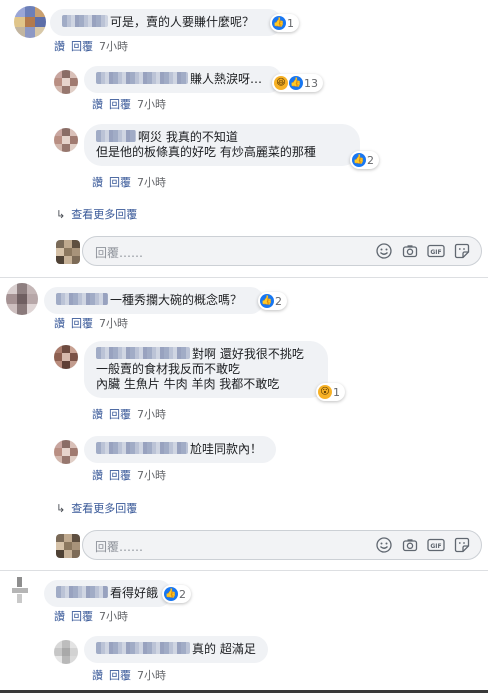 This screenshot has height=693, width=488. I want to click on haha-icon: 😆, so click(281, 83).